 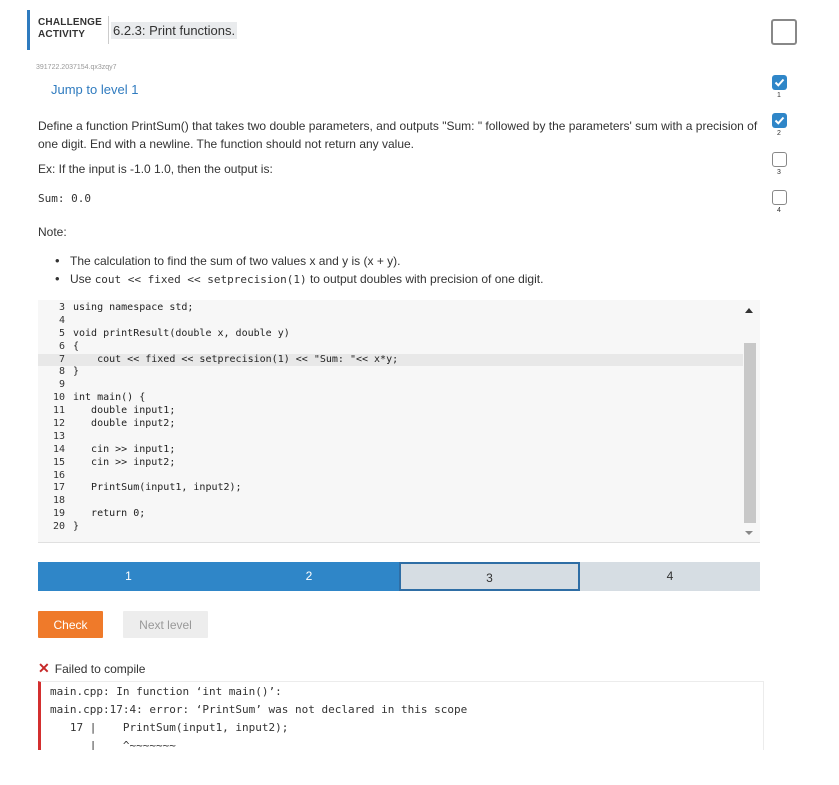 I want to click on challenge-activity-label: CHALLENGE ACTIVITY, so click(x=70, y=29).